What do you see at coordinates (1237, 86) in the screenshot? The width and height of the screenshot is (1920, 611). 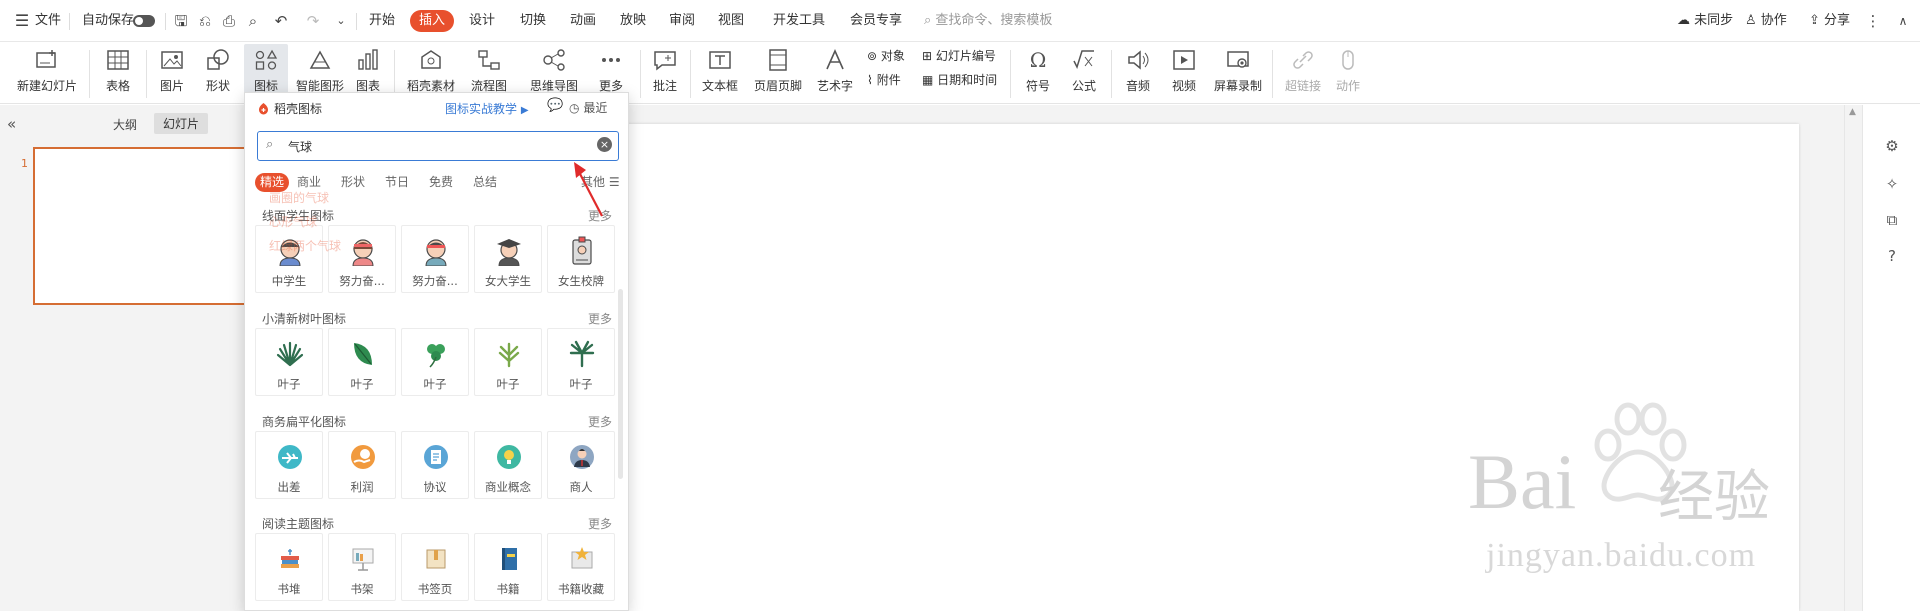 I see `screen-record-label: 屏幕录制` at bounding box center [1237, 86].